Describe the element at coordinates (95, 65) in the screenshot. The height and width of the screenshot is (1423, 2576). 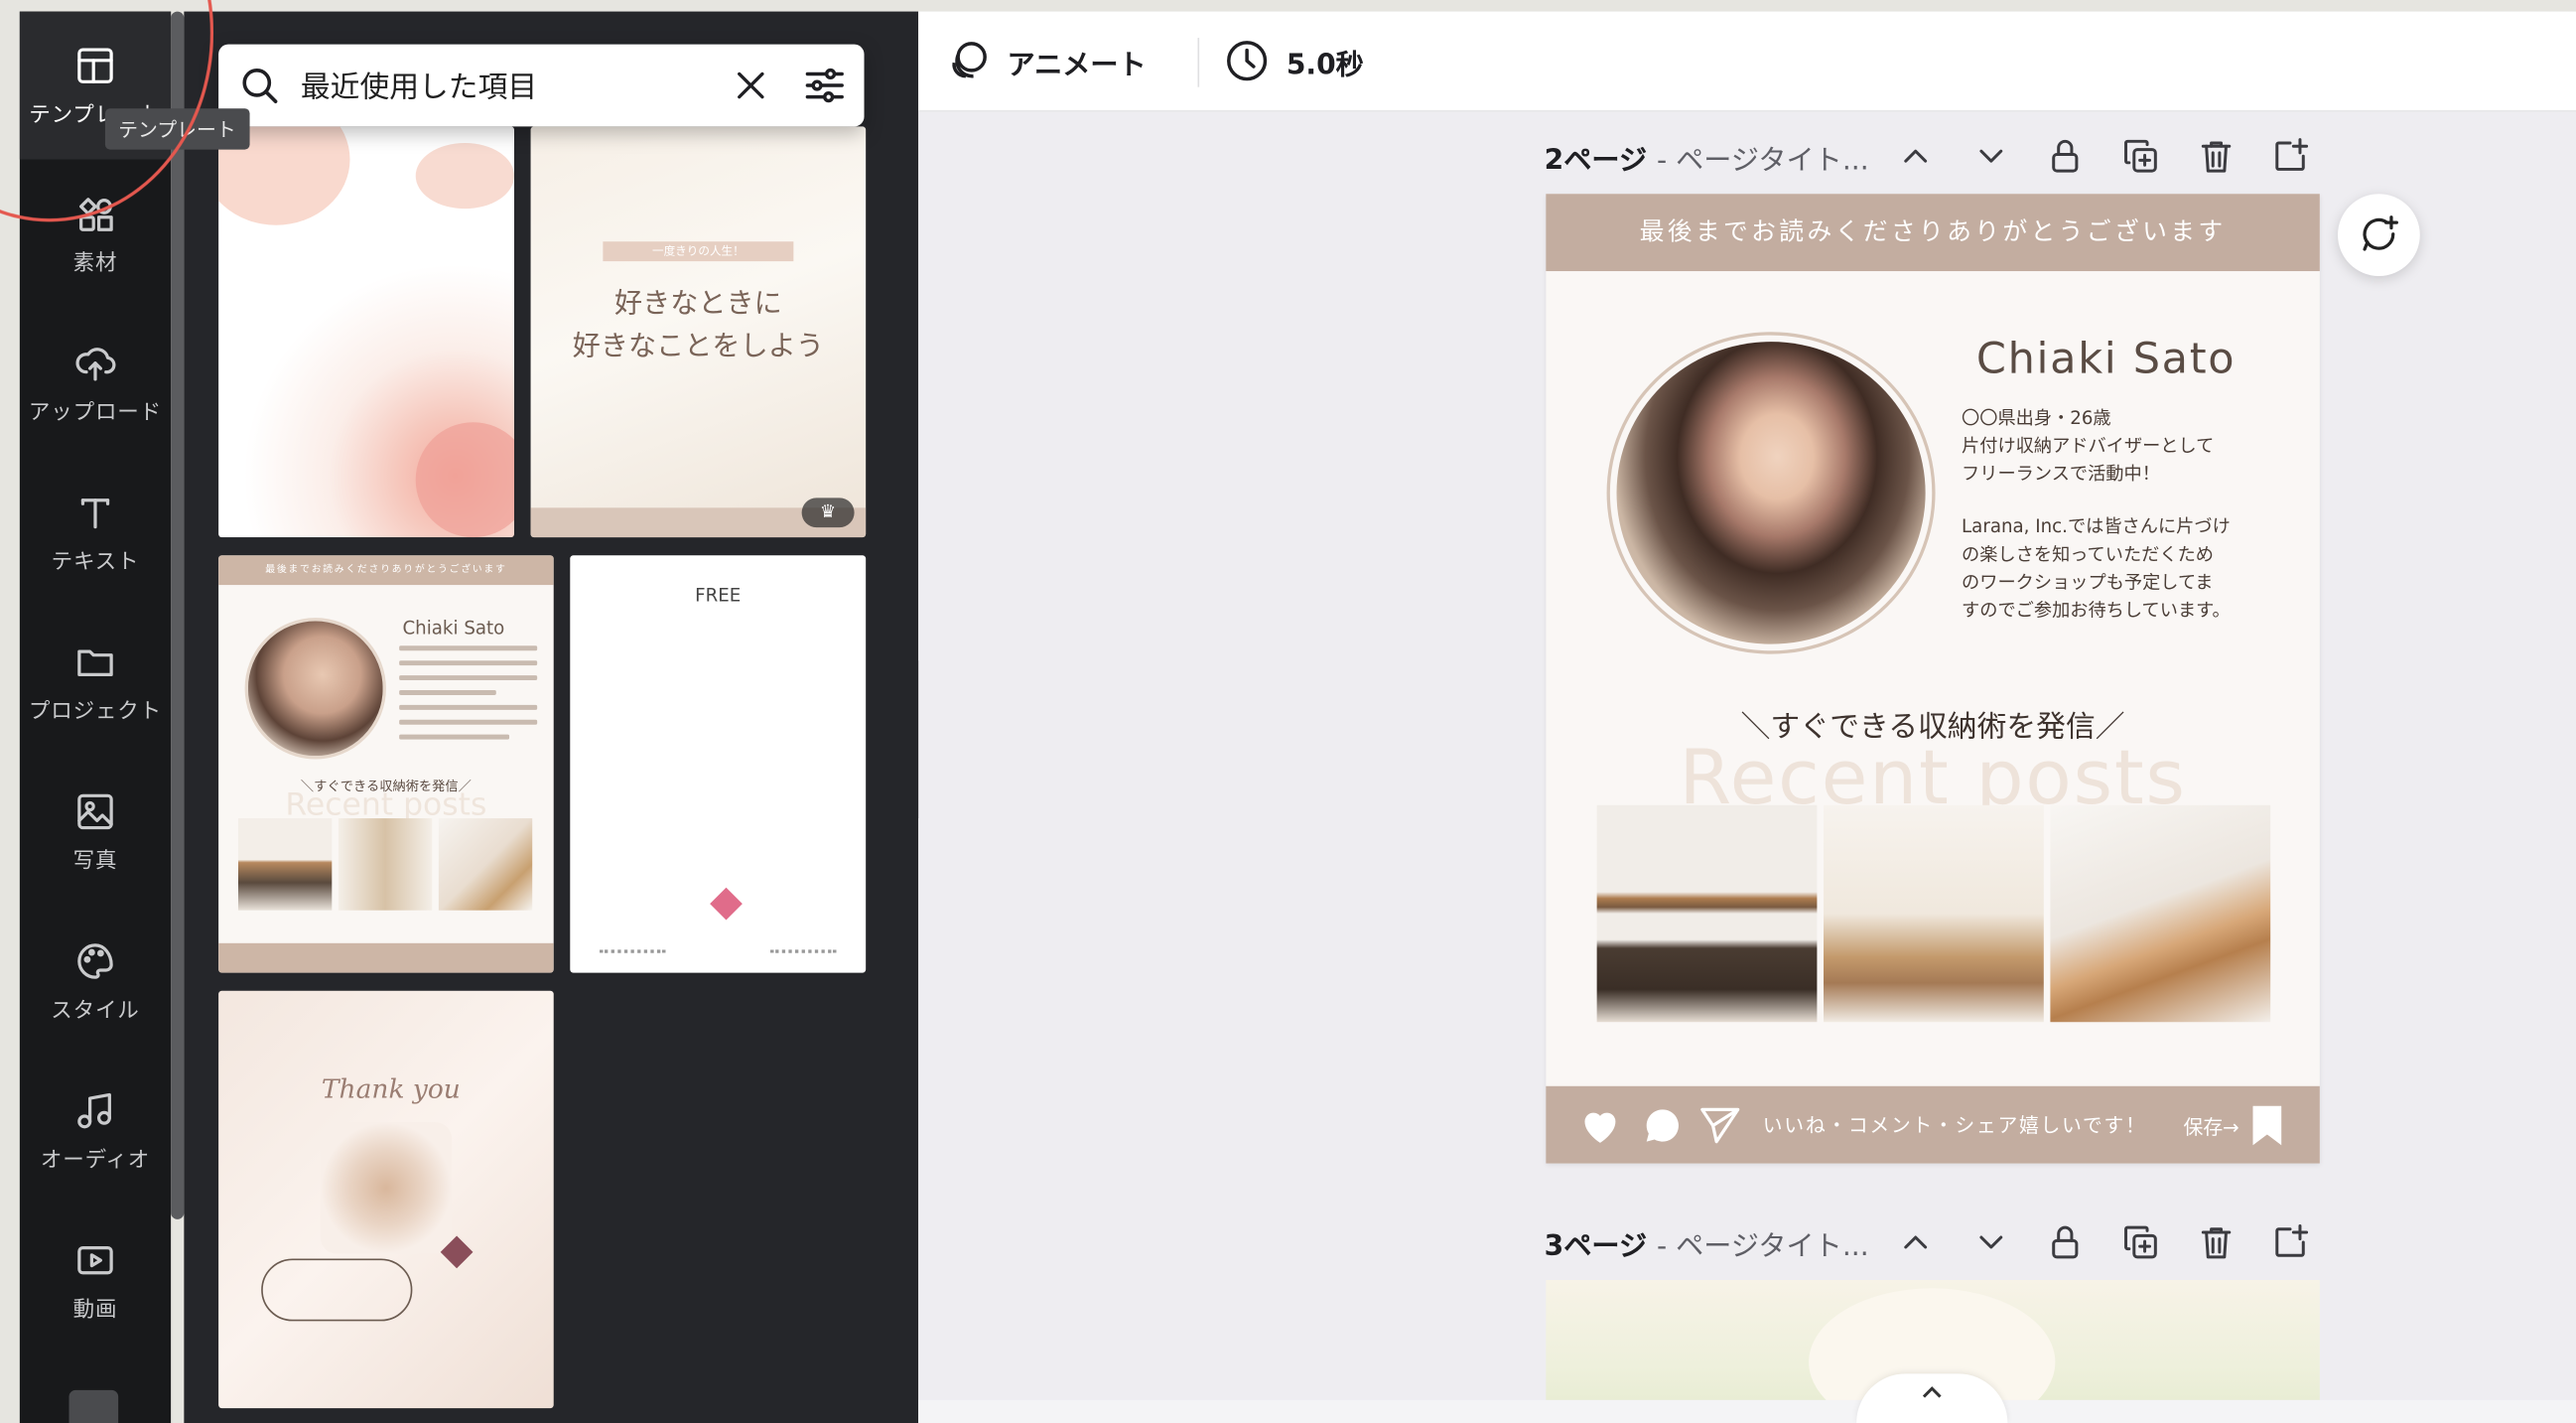
I see `template-icon` at that location.